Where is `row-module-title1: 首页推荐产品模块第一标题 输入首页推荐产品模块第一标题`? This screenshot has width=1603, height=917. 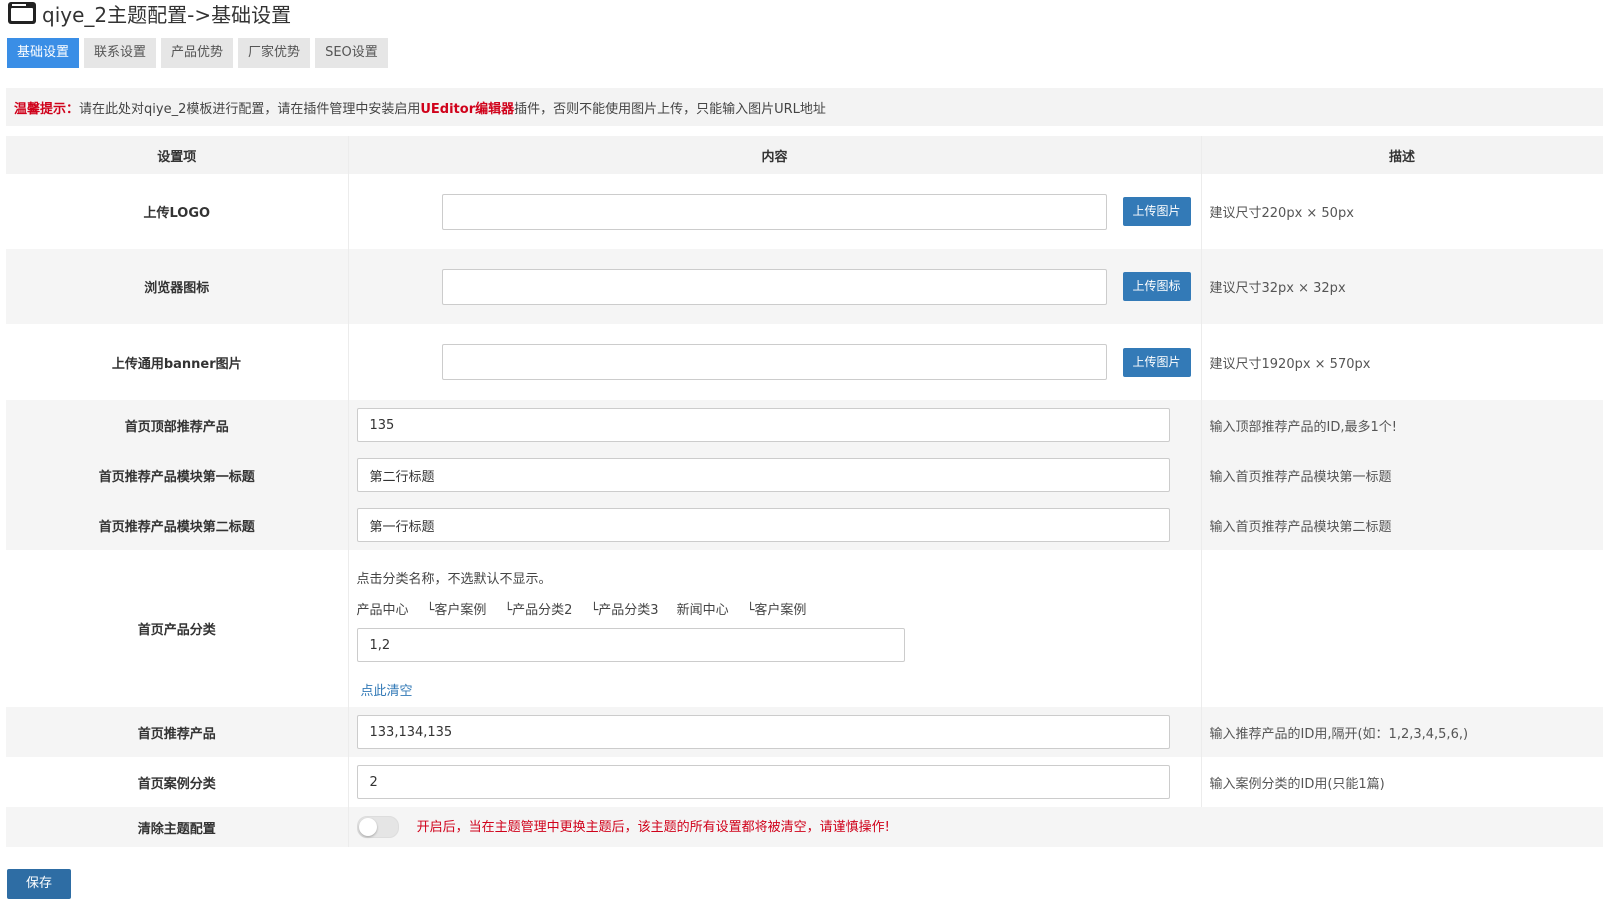
row-module-title1: 首页推荐产品模块第一标题 输入首页推荐产品模块第一标题 is located at coordinates (804, 475).